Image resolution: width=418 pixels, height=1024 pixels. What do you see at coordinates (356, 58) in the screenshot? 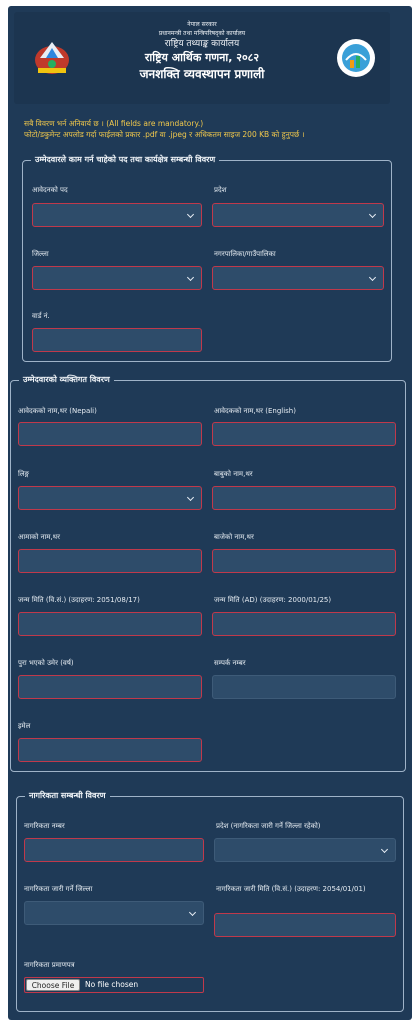
I see `census-logo-icon` at bounding box center [356, 58].